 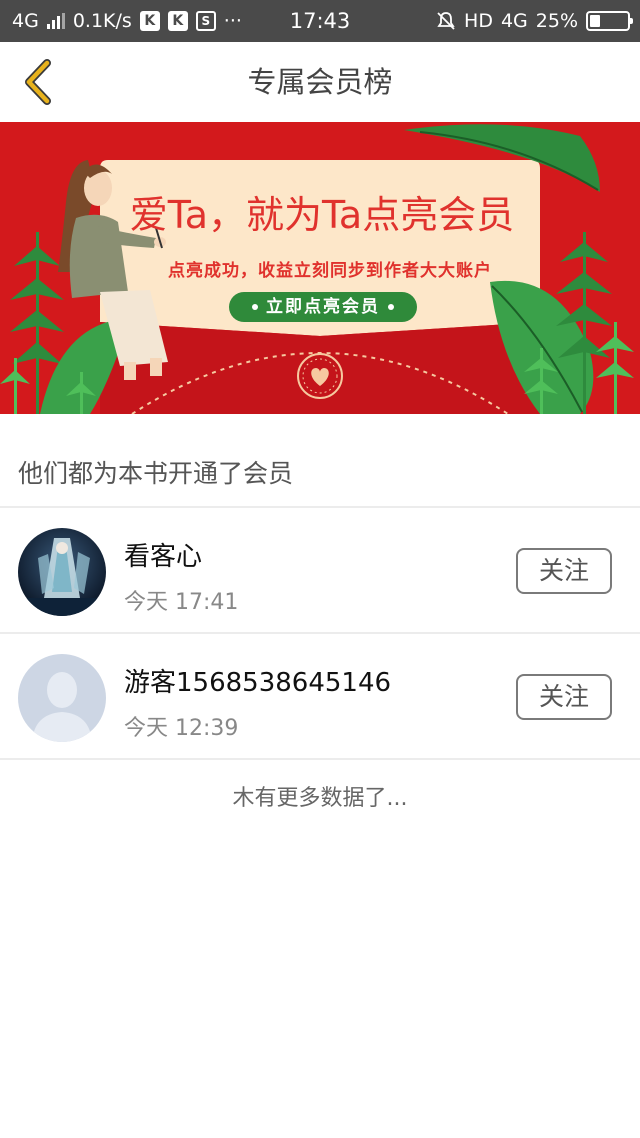 What do you see at coordinates (320, 571) in the screenshot?
I see `list-item: 看客心 今天 17:41 关注` at bounding box center [320, 571].